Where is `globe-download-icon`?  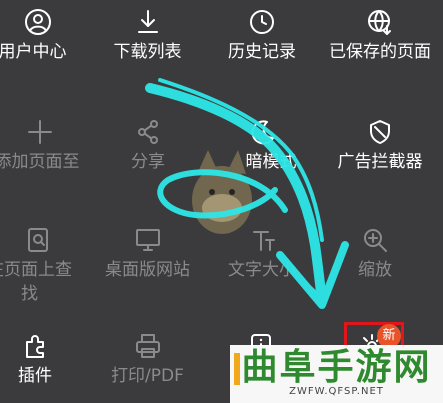 globe-download-icon is located at coordinates (379, 22).